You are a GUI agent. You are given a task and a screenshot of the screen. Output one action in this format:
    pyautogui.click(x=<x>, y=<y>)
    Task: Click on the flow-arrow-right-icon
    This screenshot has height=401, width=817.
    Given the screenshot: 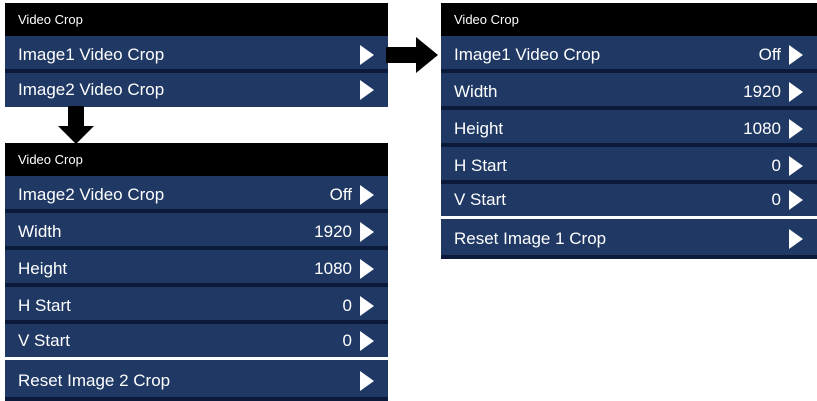 What is the action you would take?
    pyautogui.click(x=412, y=55)
    